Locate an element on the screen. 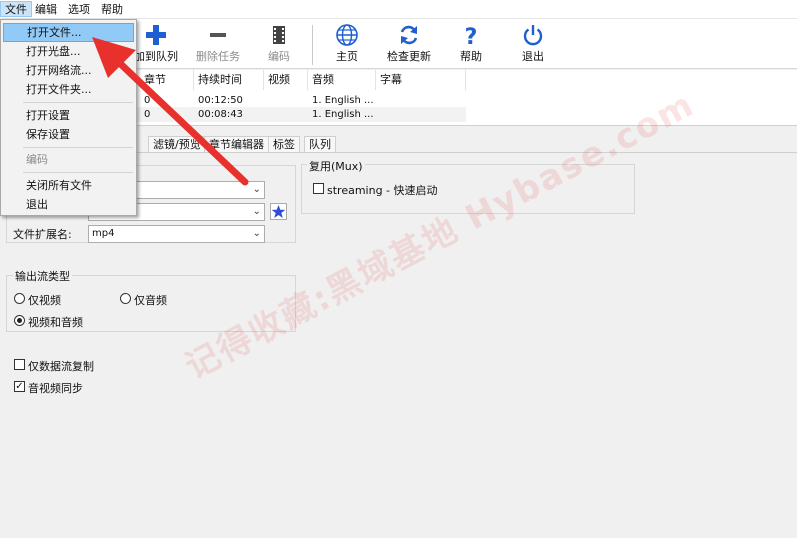 The image size is (797, 538). file-extension-label: 文件扩展名: is located at coordinates (42, 234).